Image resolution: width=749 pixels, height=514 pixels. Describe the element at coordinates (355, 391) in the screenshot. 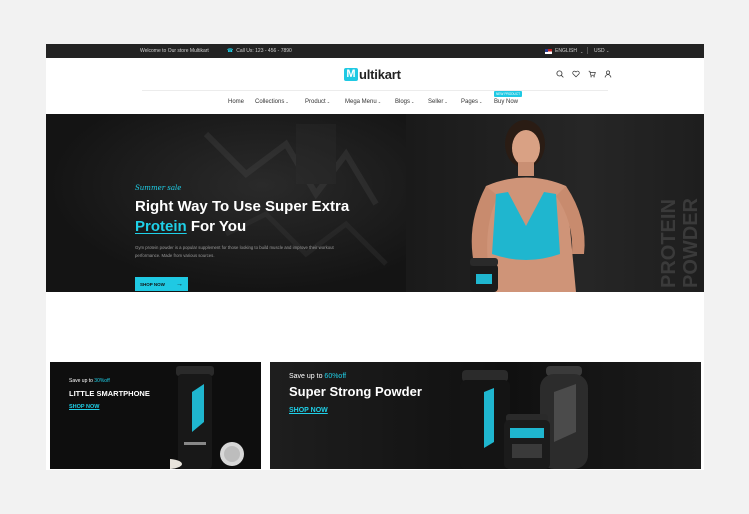

I see `banner-title: Super Strong Powder` at that location.